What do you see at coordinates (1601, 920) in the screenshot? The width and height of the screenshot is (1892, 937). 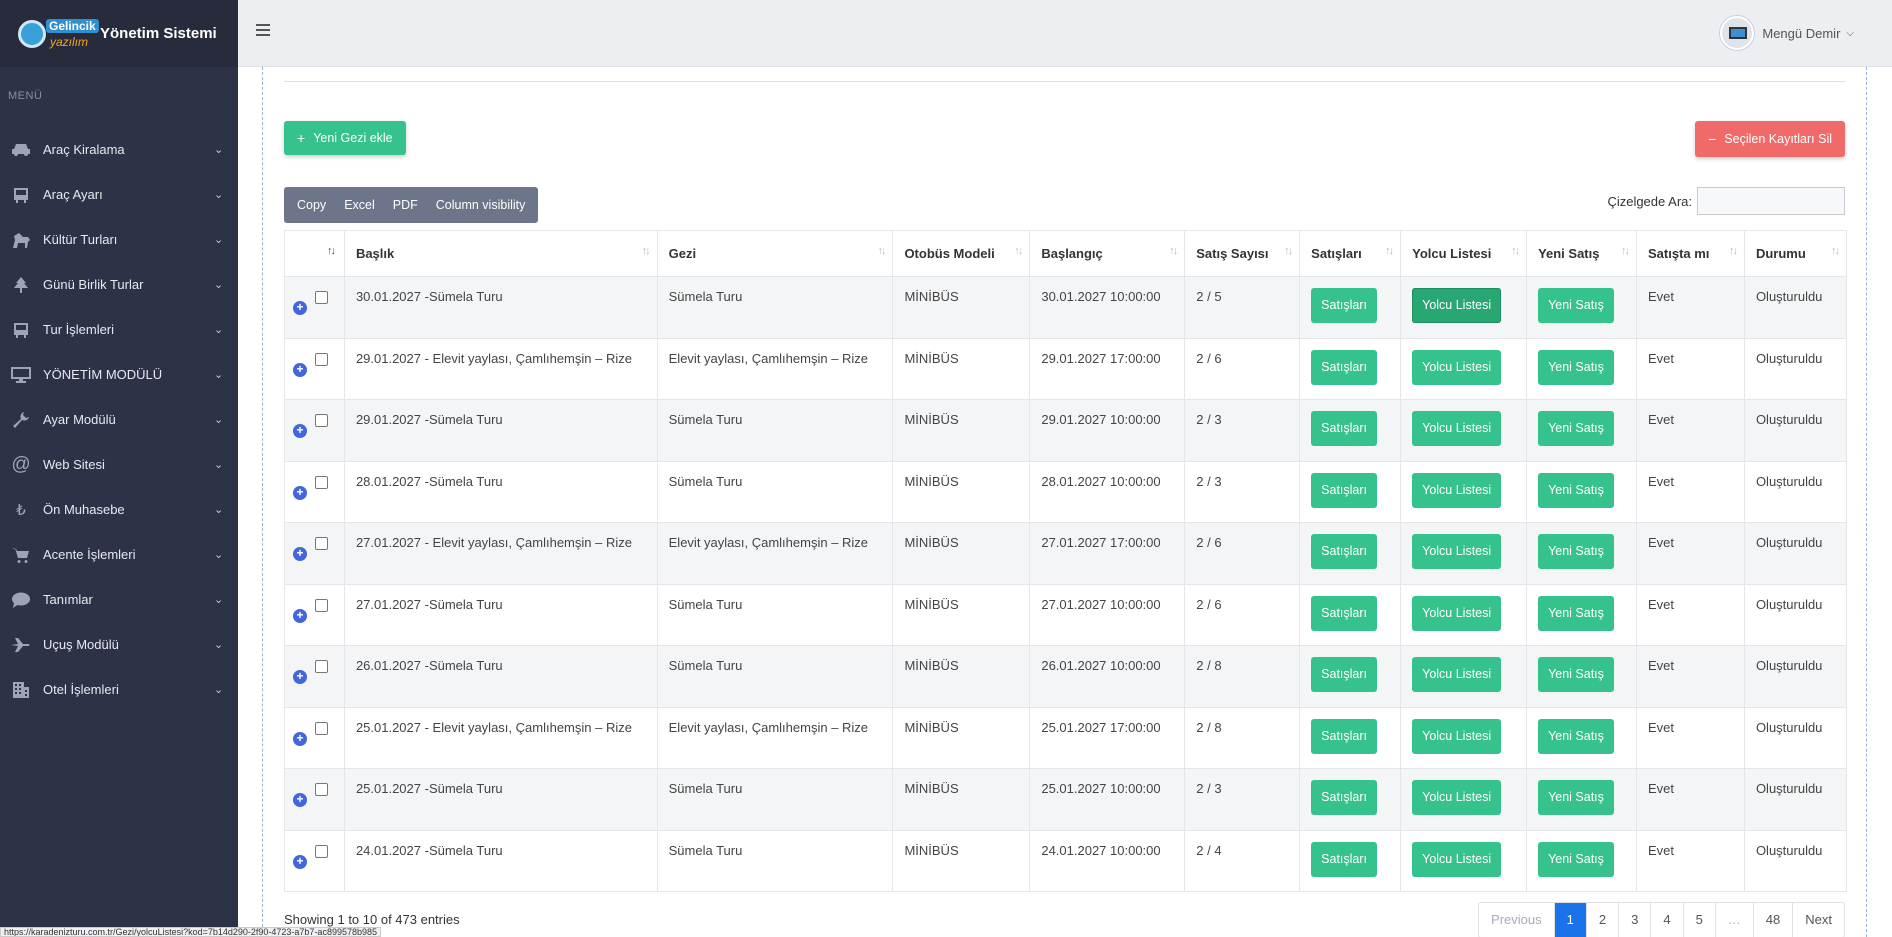 I see `page-2: 2` at bounding box center [1601, 920].